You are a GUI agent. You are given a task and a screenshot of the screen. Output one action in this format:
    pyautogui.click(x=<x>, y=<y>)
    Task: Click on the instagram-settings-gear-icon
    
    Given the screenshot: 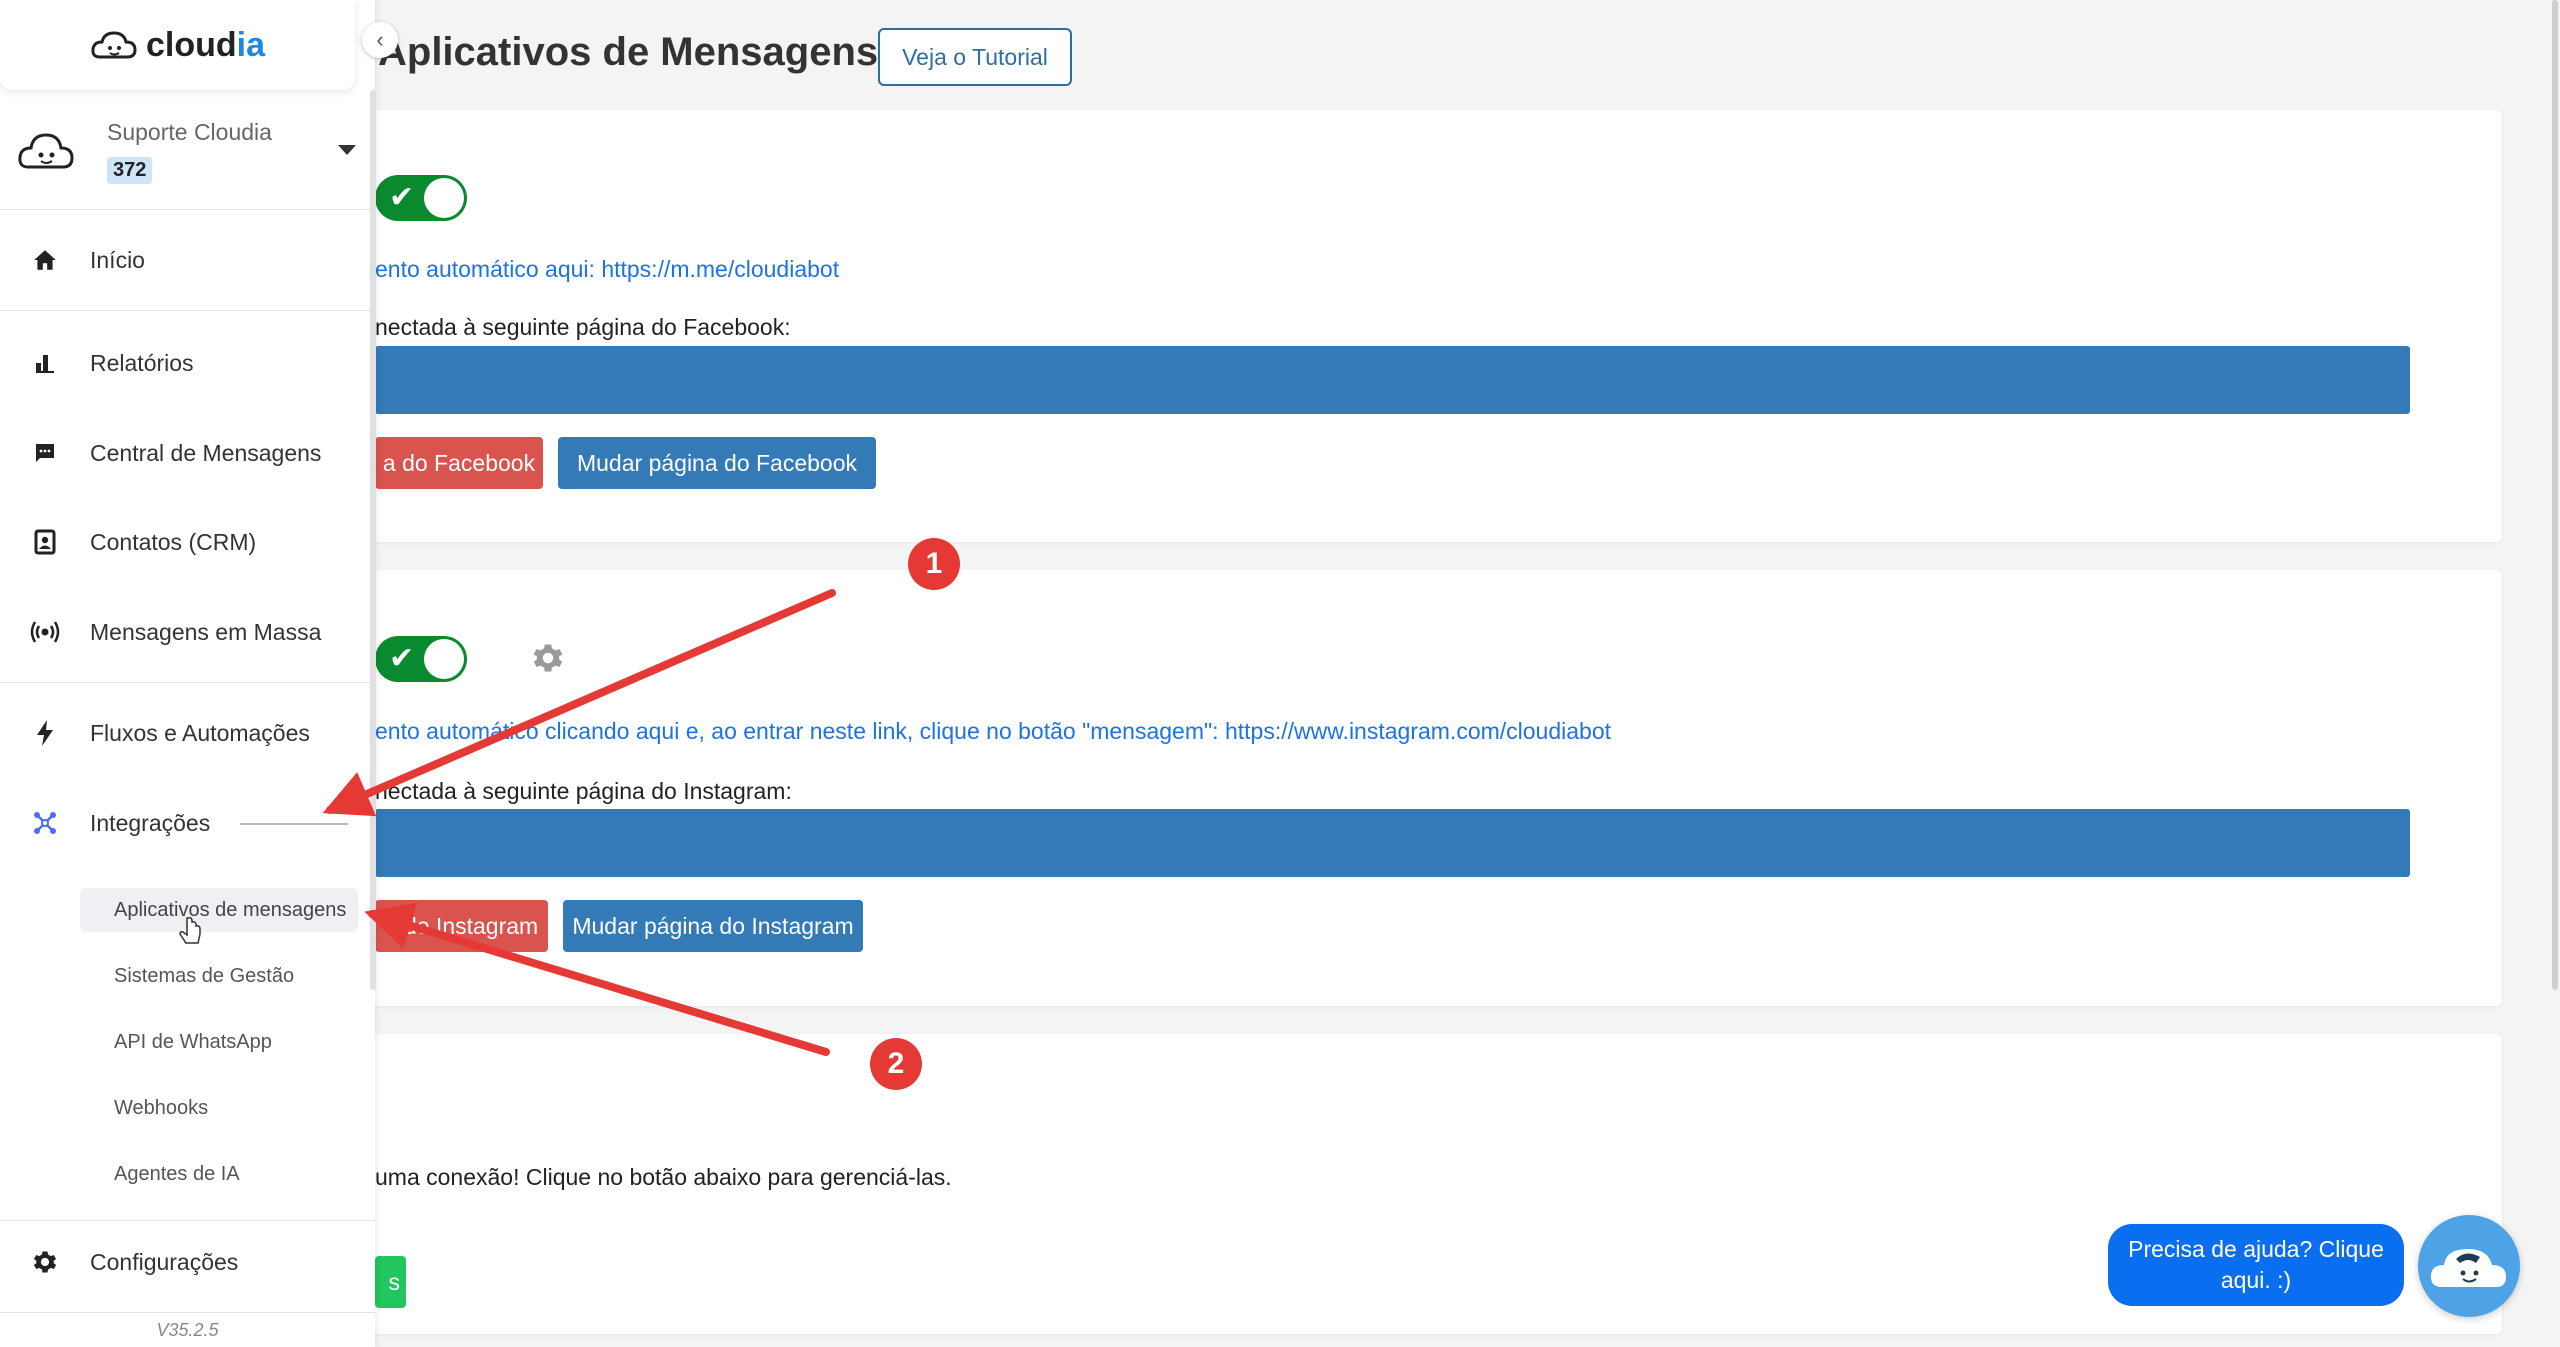 What is the action you would take?
    pyautogui.click(x=548, y=658)
    